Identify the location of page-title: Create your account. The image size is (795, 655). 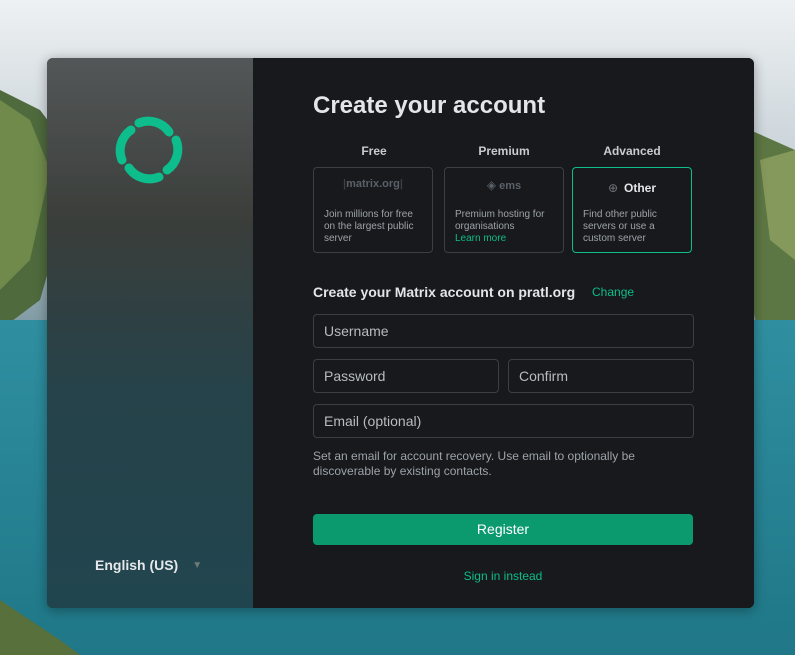
(429, 105).